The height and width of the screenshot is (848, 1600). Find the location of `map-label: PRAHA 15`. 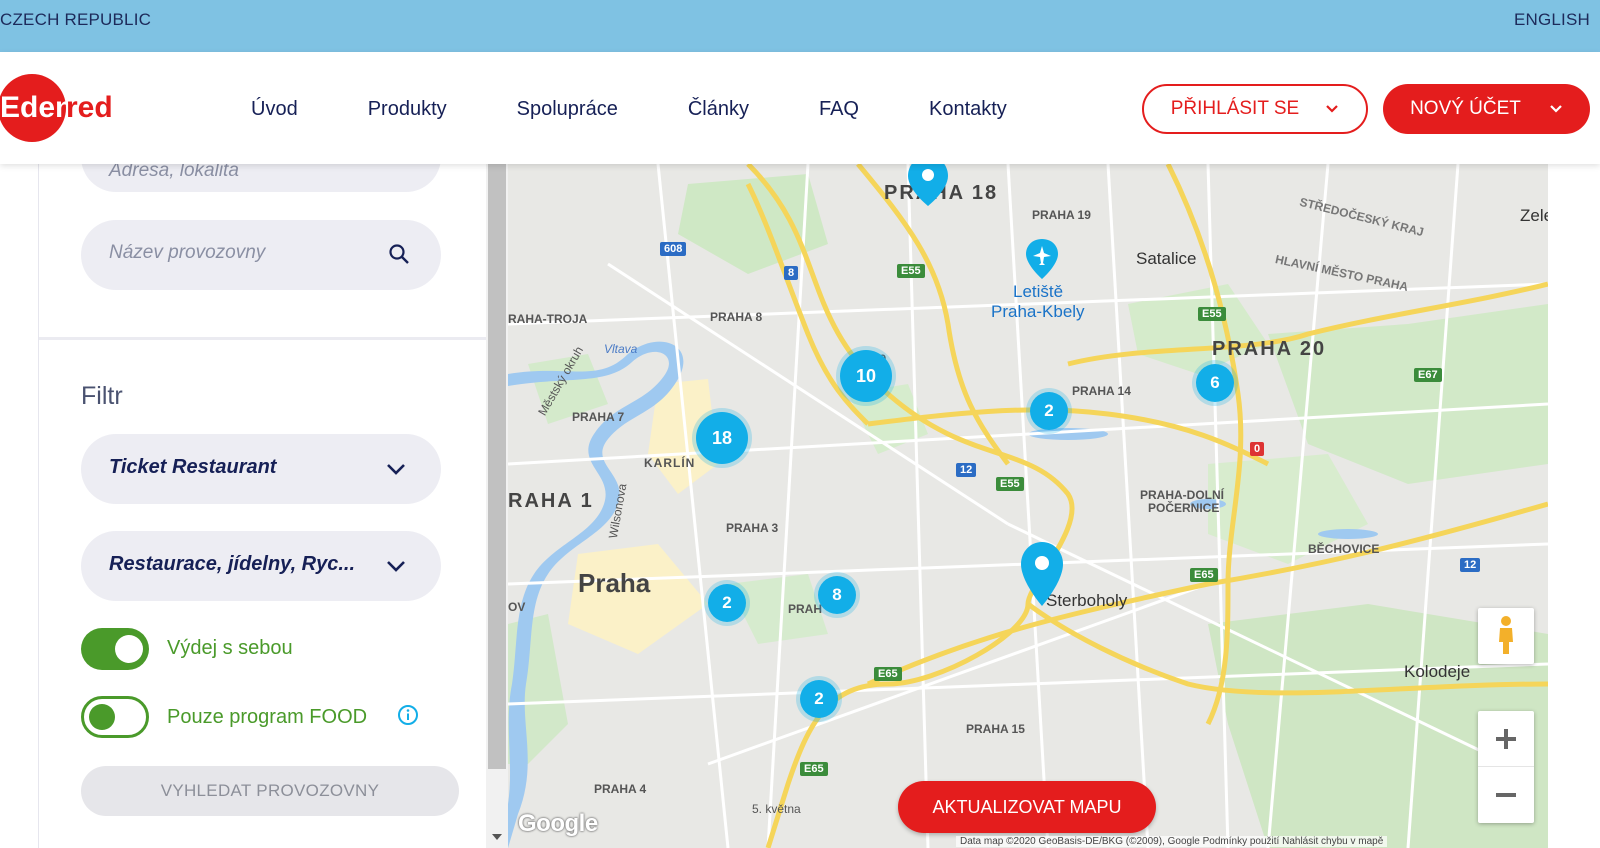

map-label: PRAHA 15 is located at coordinates (995, 729).